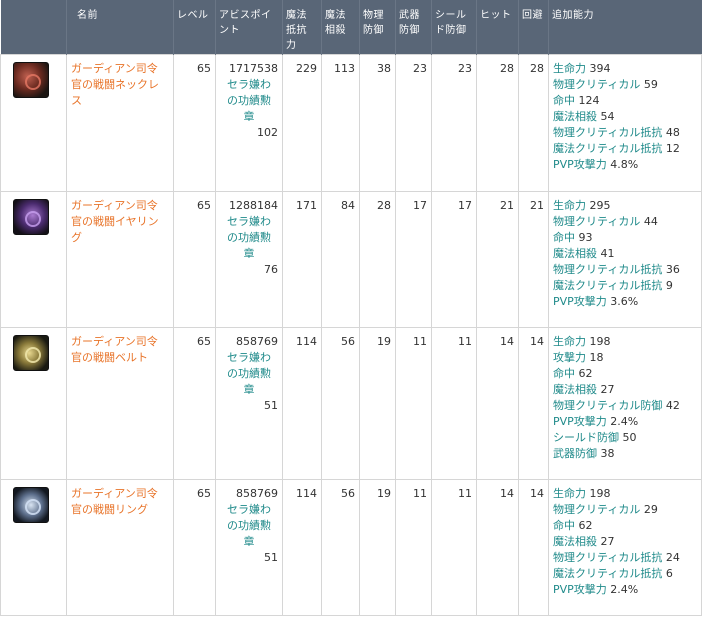 The width and height of the screenshot is (702, 623). I want to click on magic-cancel-value: 84, so click(340, 259).